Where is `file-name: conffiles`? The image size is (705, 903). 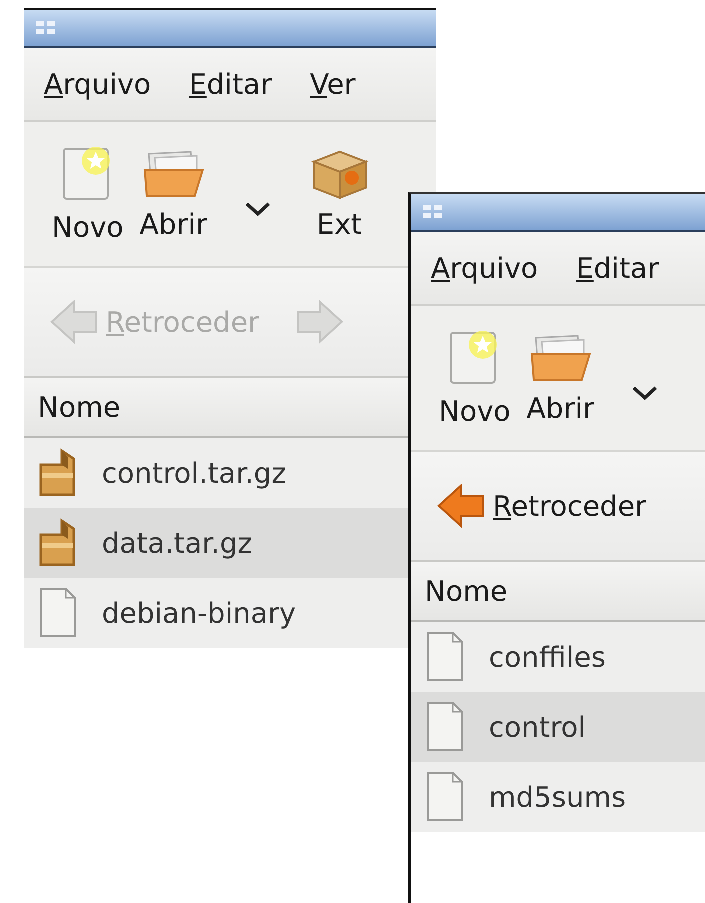 file-name: conffiles is located at coordinates (547, 657).